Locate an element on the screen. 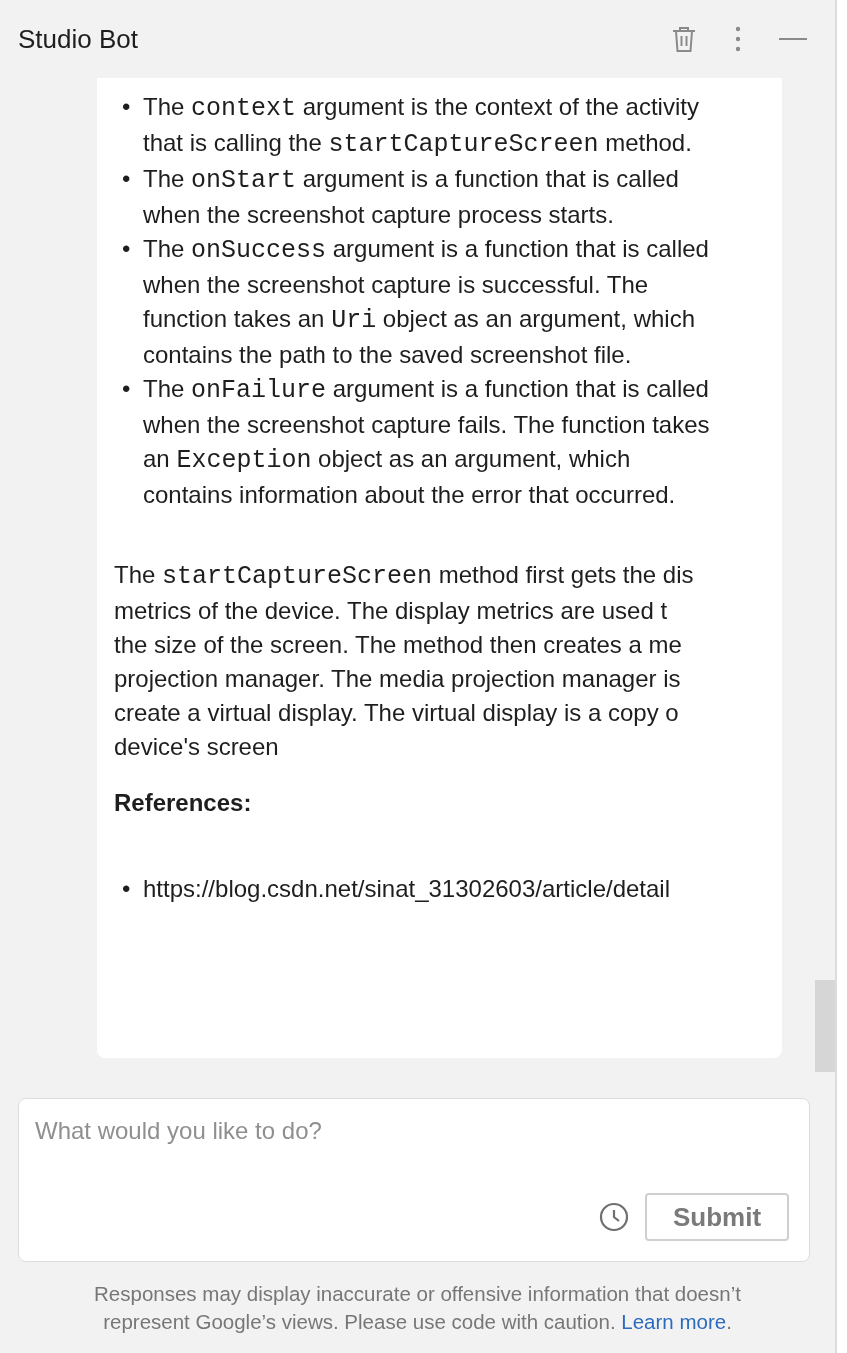 This screenshot has width=847, height=1353. paragraph-line: The startCaptureScreen method first gets the dis is located at coordinates (404, 576).